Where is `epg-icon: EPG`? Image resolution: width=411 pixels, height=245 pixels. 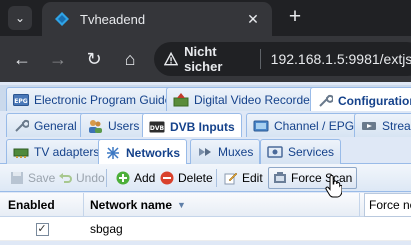 epg-icon: EPG is located at coordinates (21, 100).